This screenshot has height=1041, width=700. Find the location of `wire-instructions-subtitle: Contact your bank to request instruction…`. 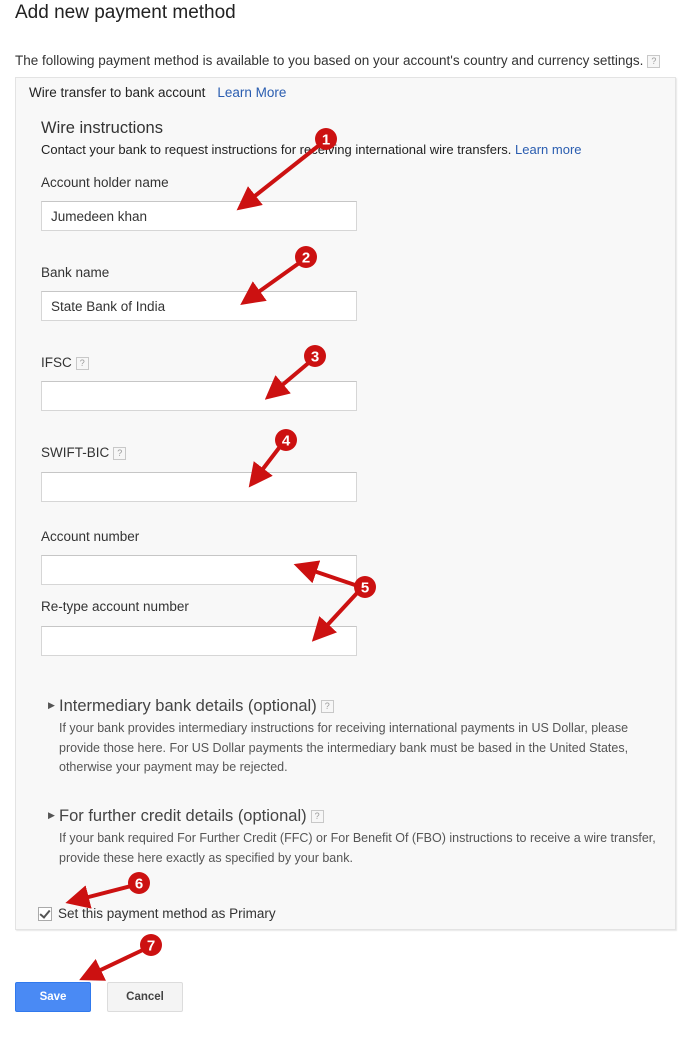

wire-instructions-subtitle: Contact your bank to request instruction… is located at coordinates (311, 149).